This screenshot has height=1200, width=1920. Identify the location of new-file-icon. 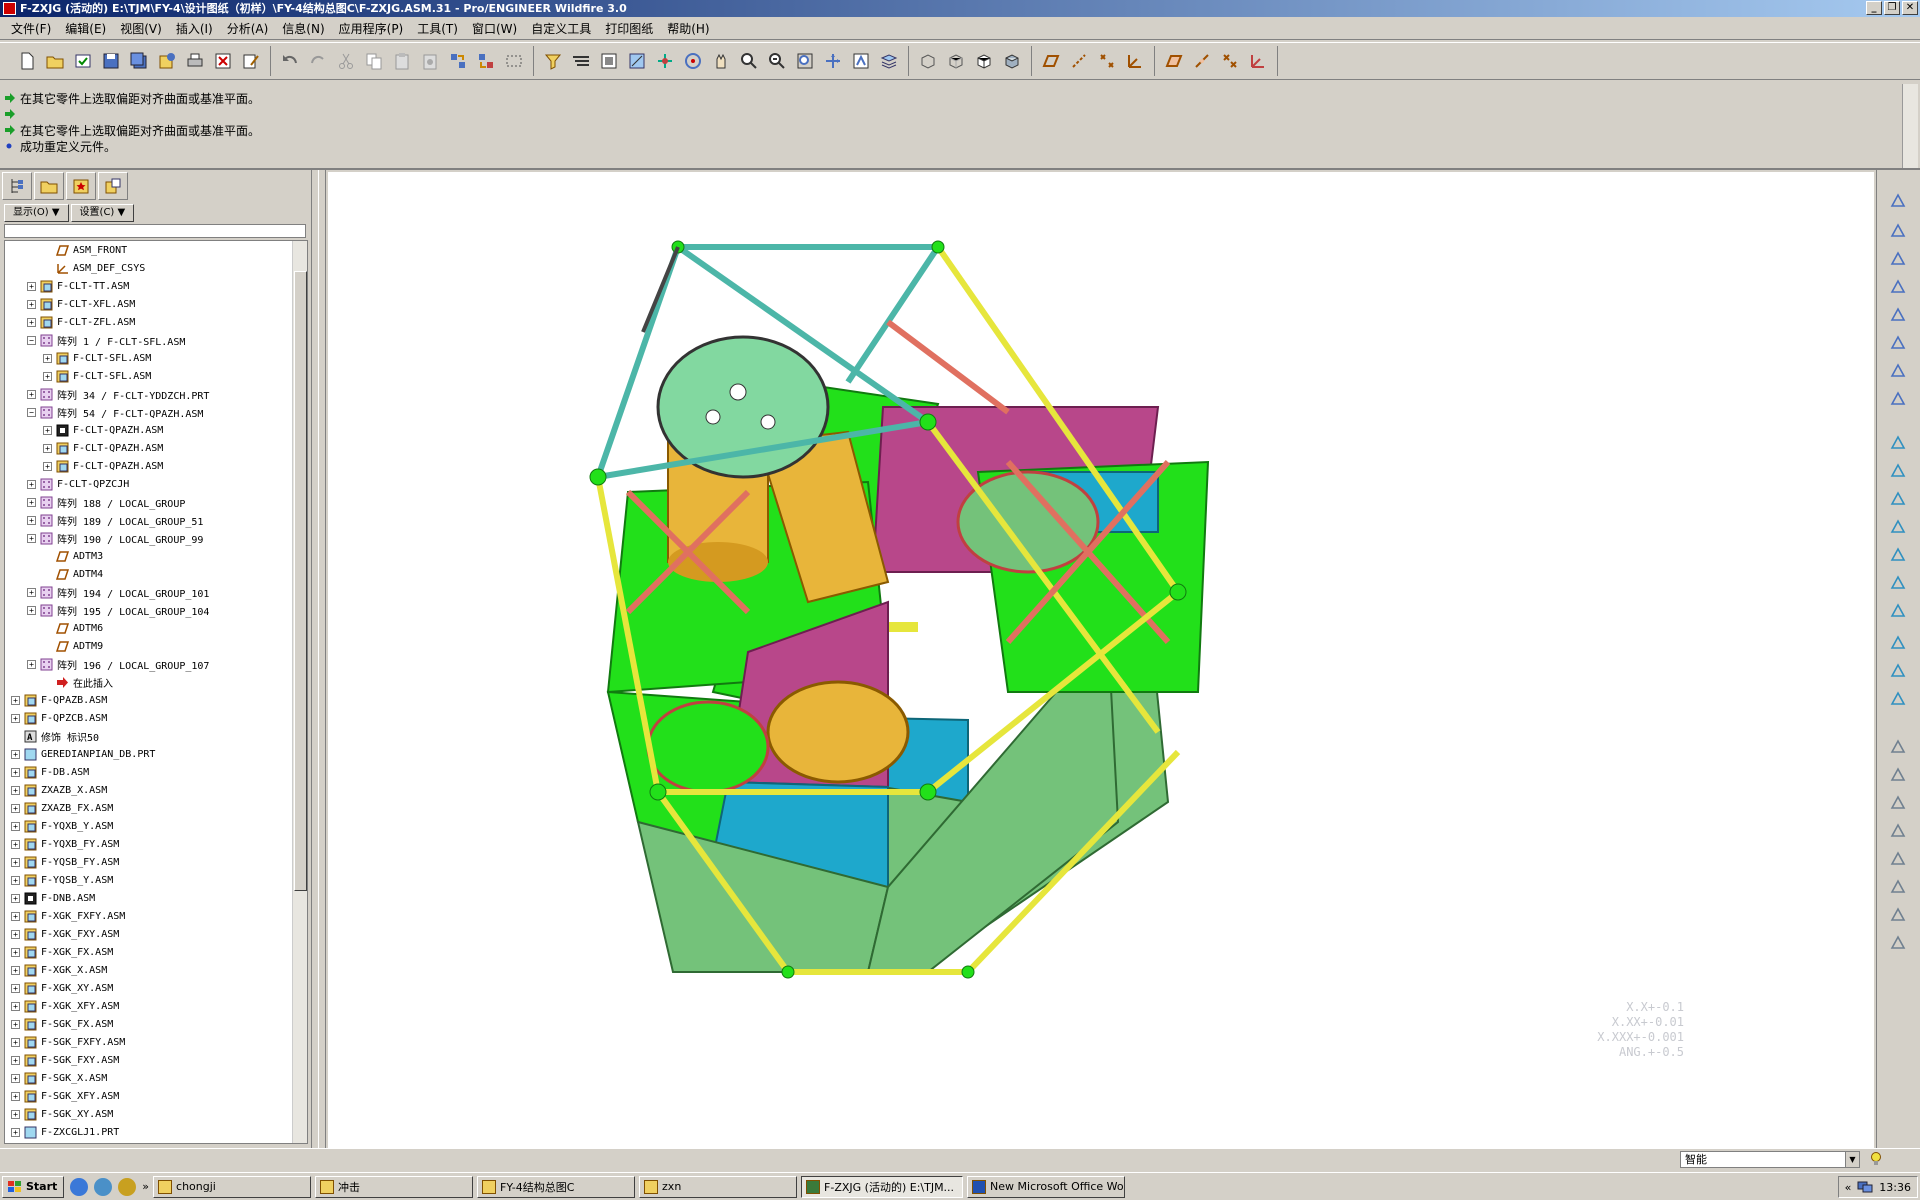
(27, 61).